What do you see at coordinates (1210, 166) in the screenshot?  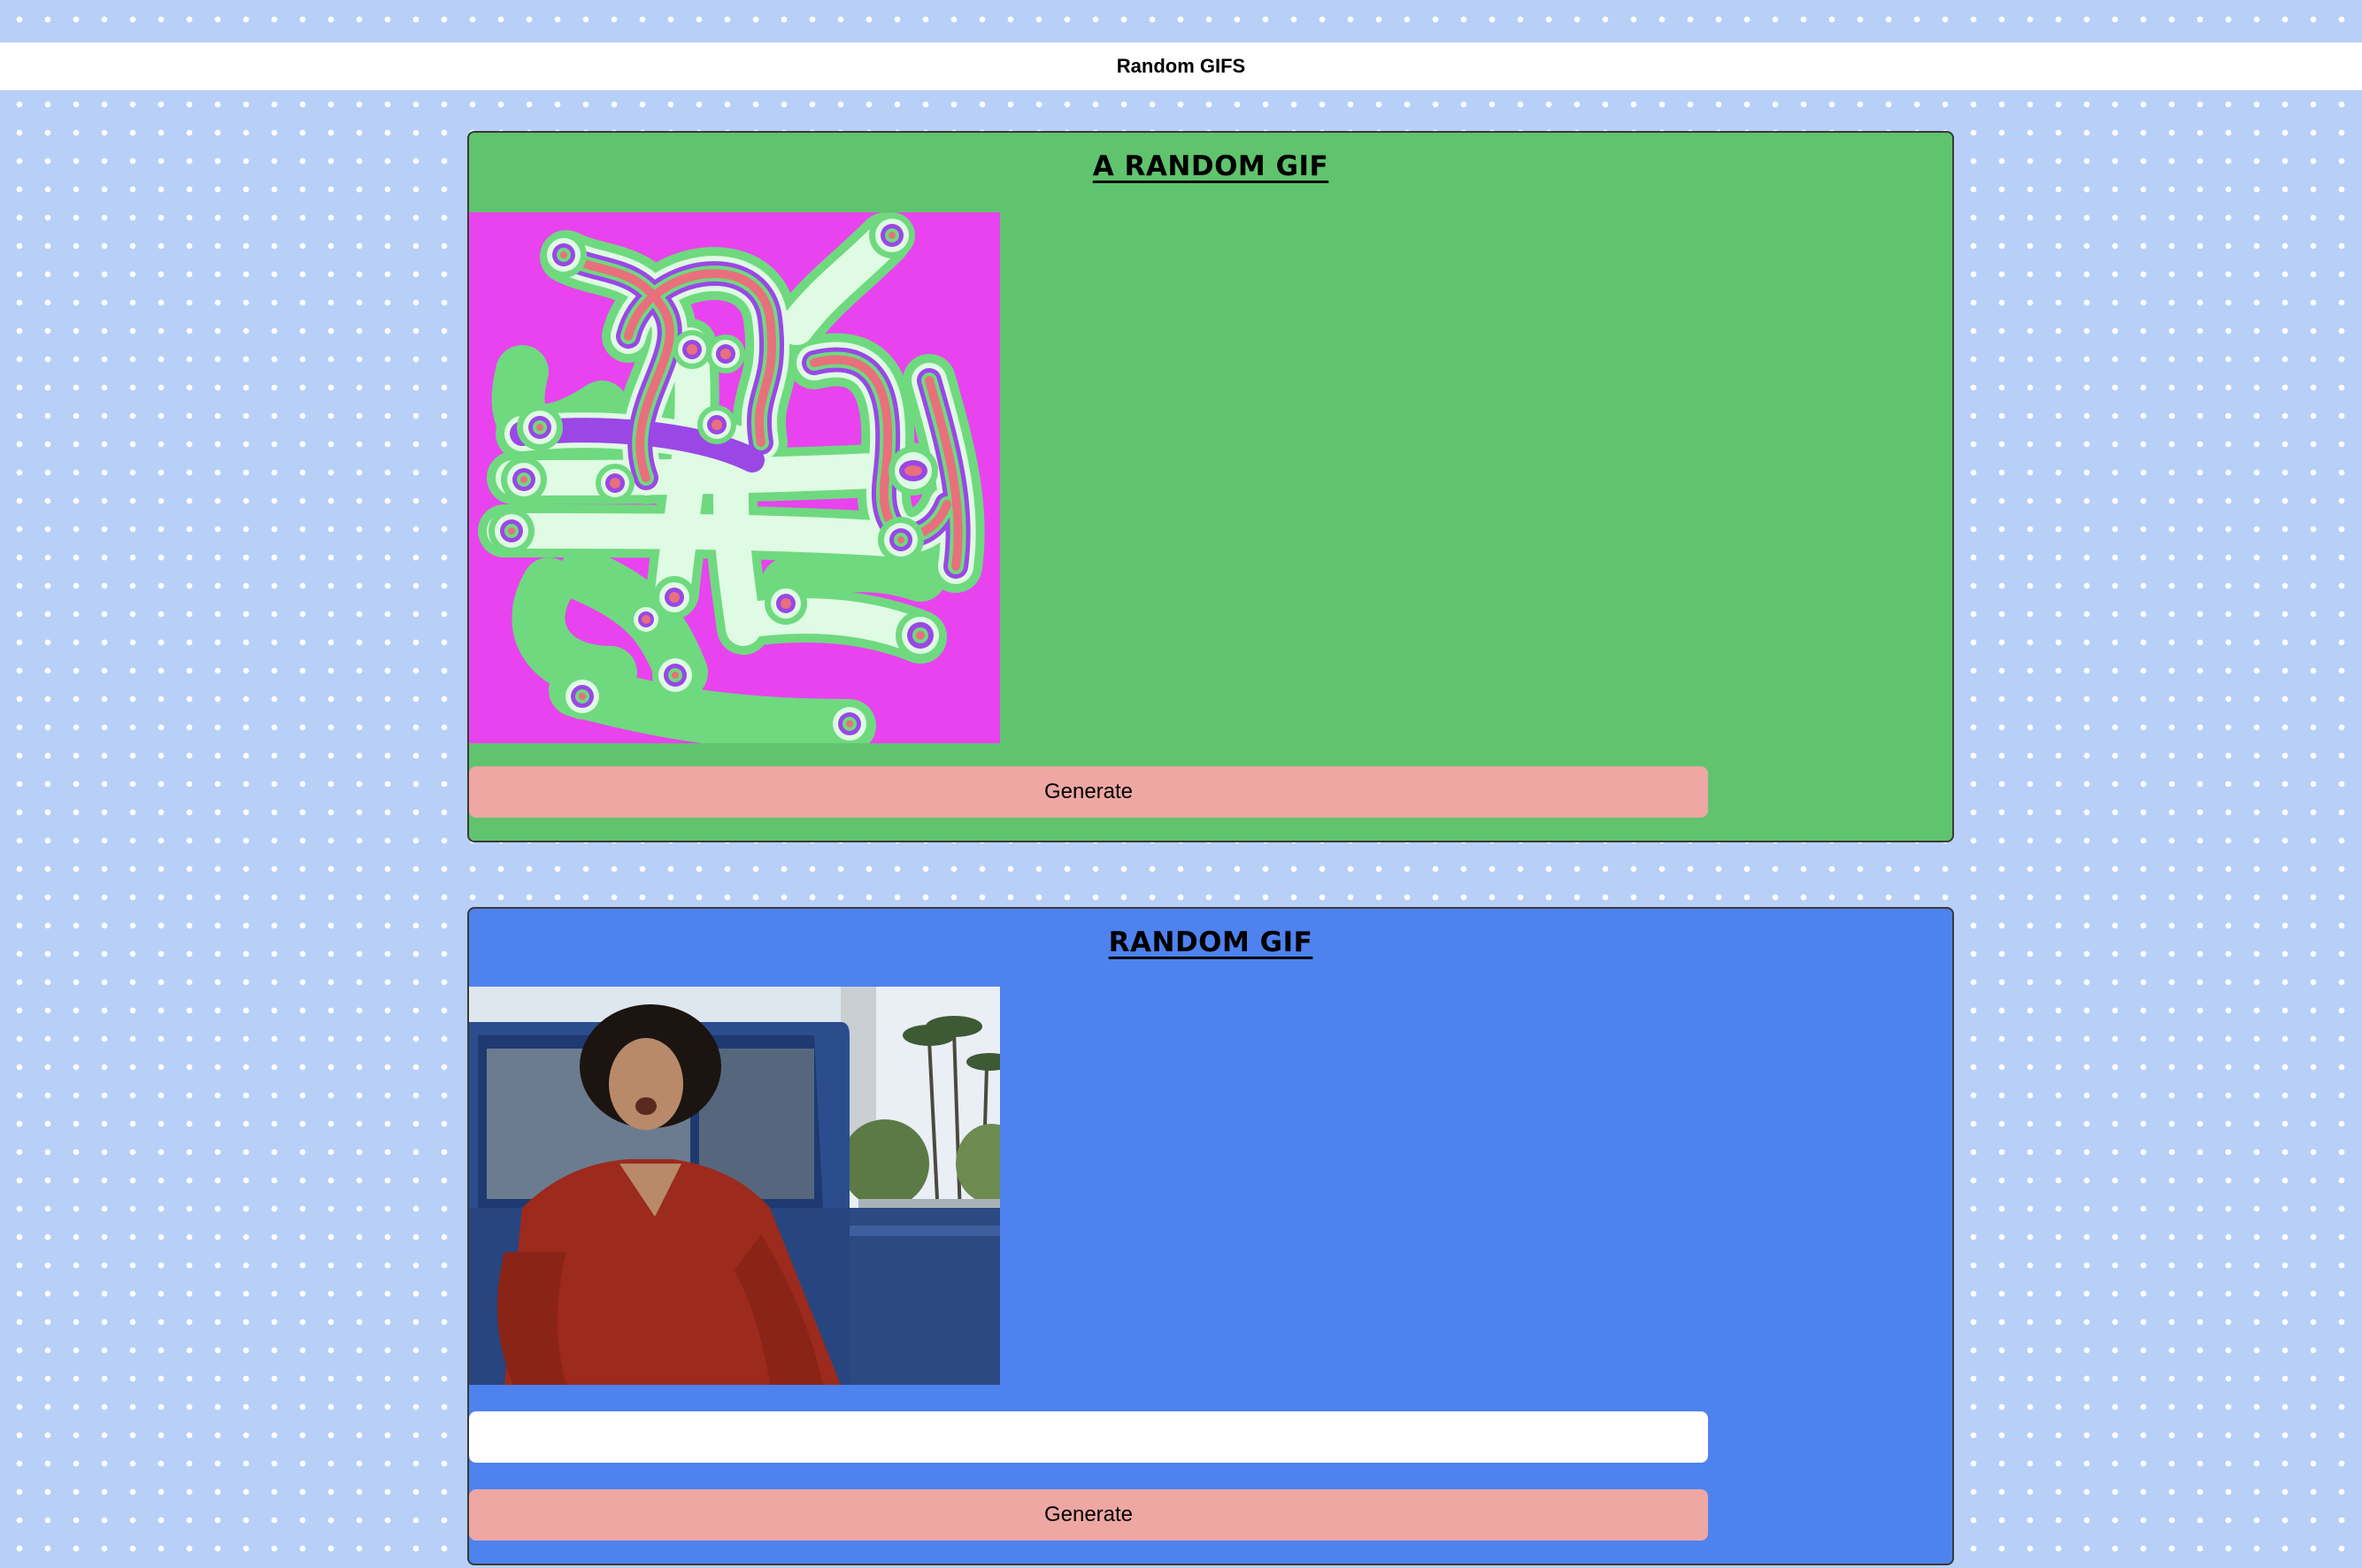 I see `random-gif-card-title: A RANDOM GIF` at bounding box center [1210, 166].